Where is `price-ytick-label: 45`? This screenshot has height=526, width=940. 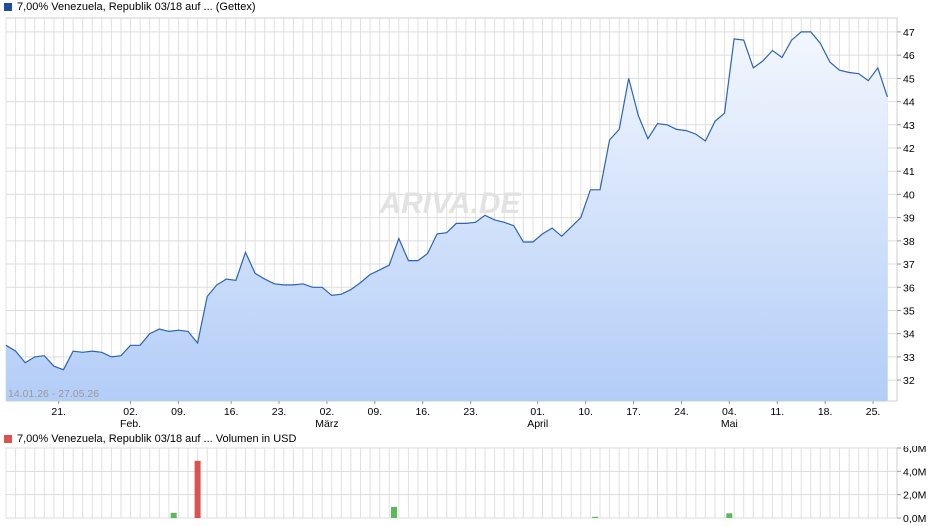 price-ytick-label: 45 is located at coordinates (909, 79).